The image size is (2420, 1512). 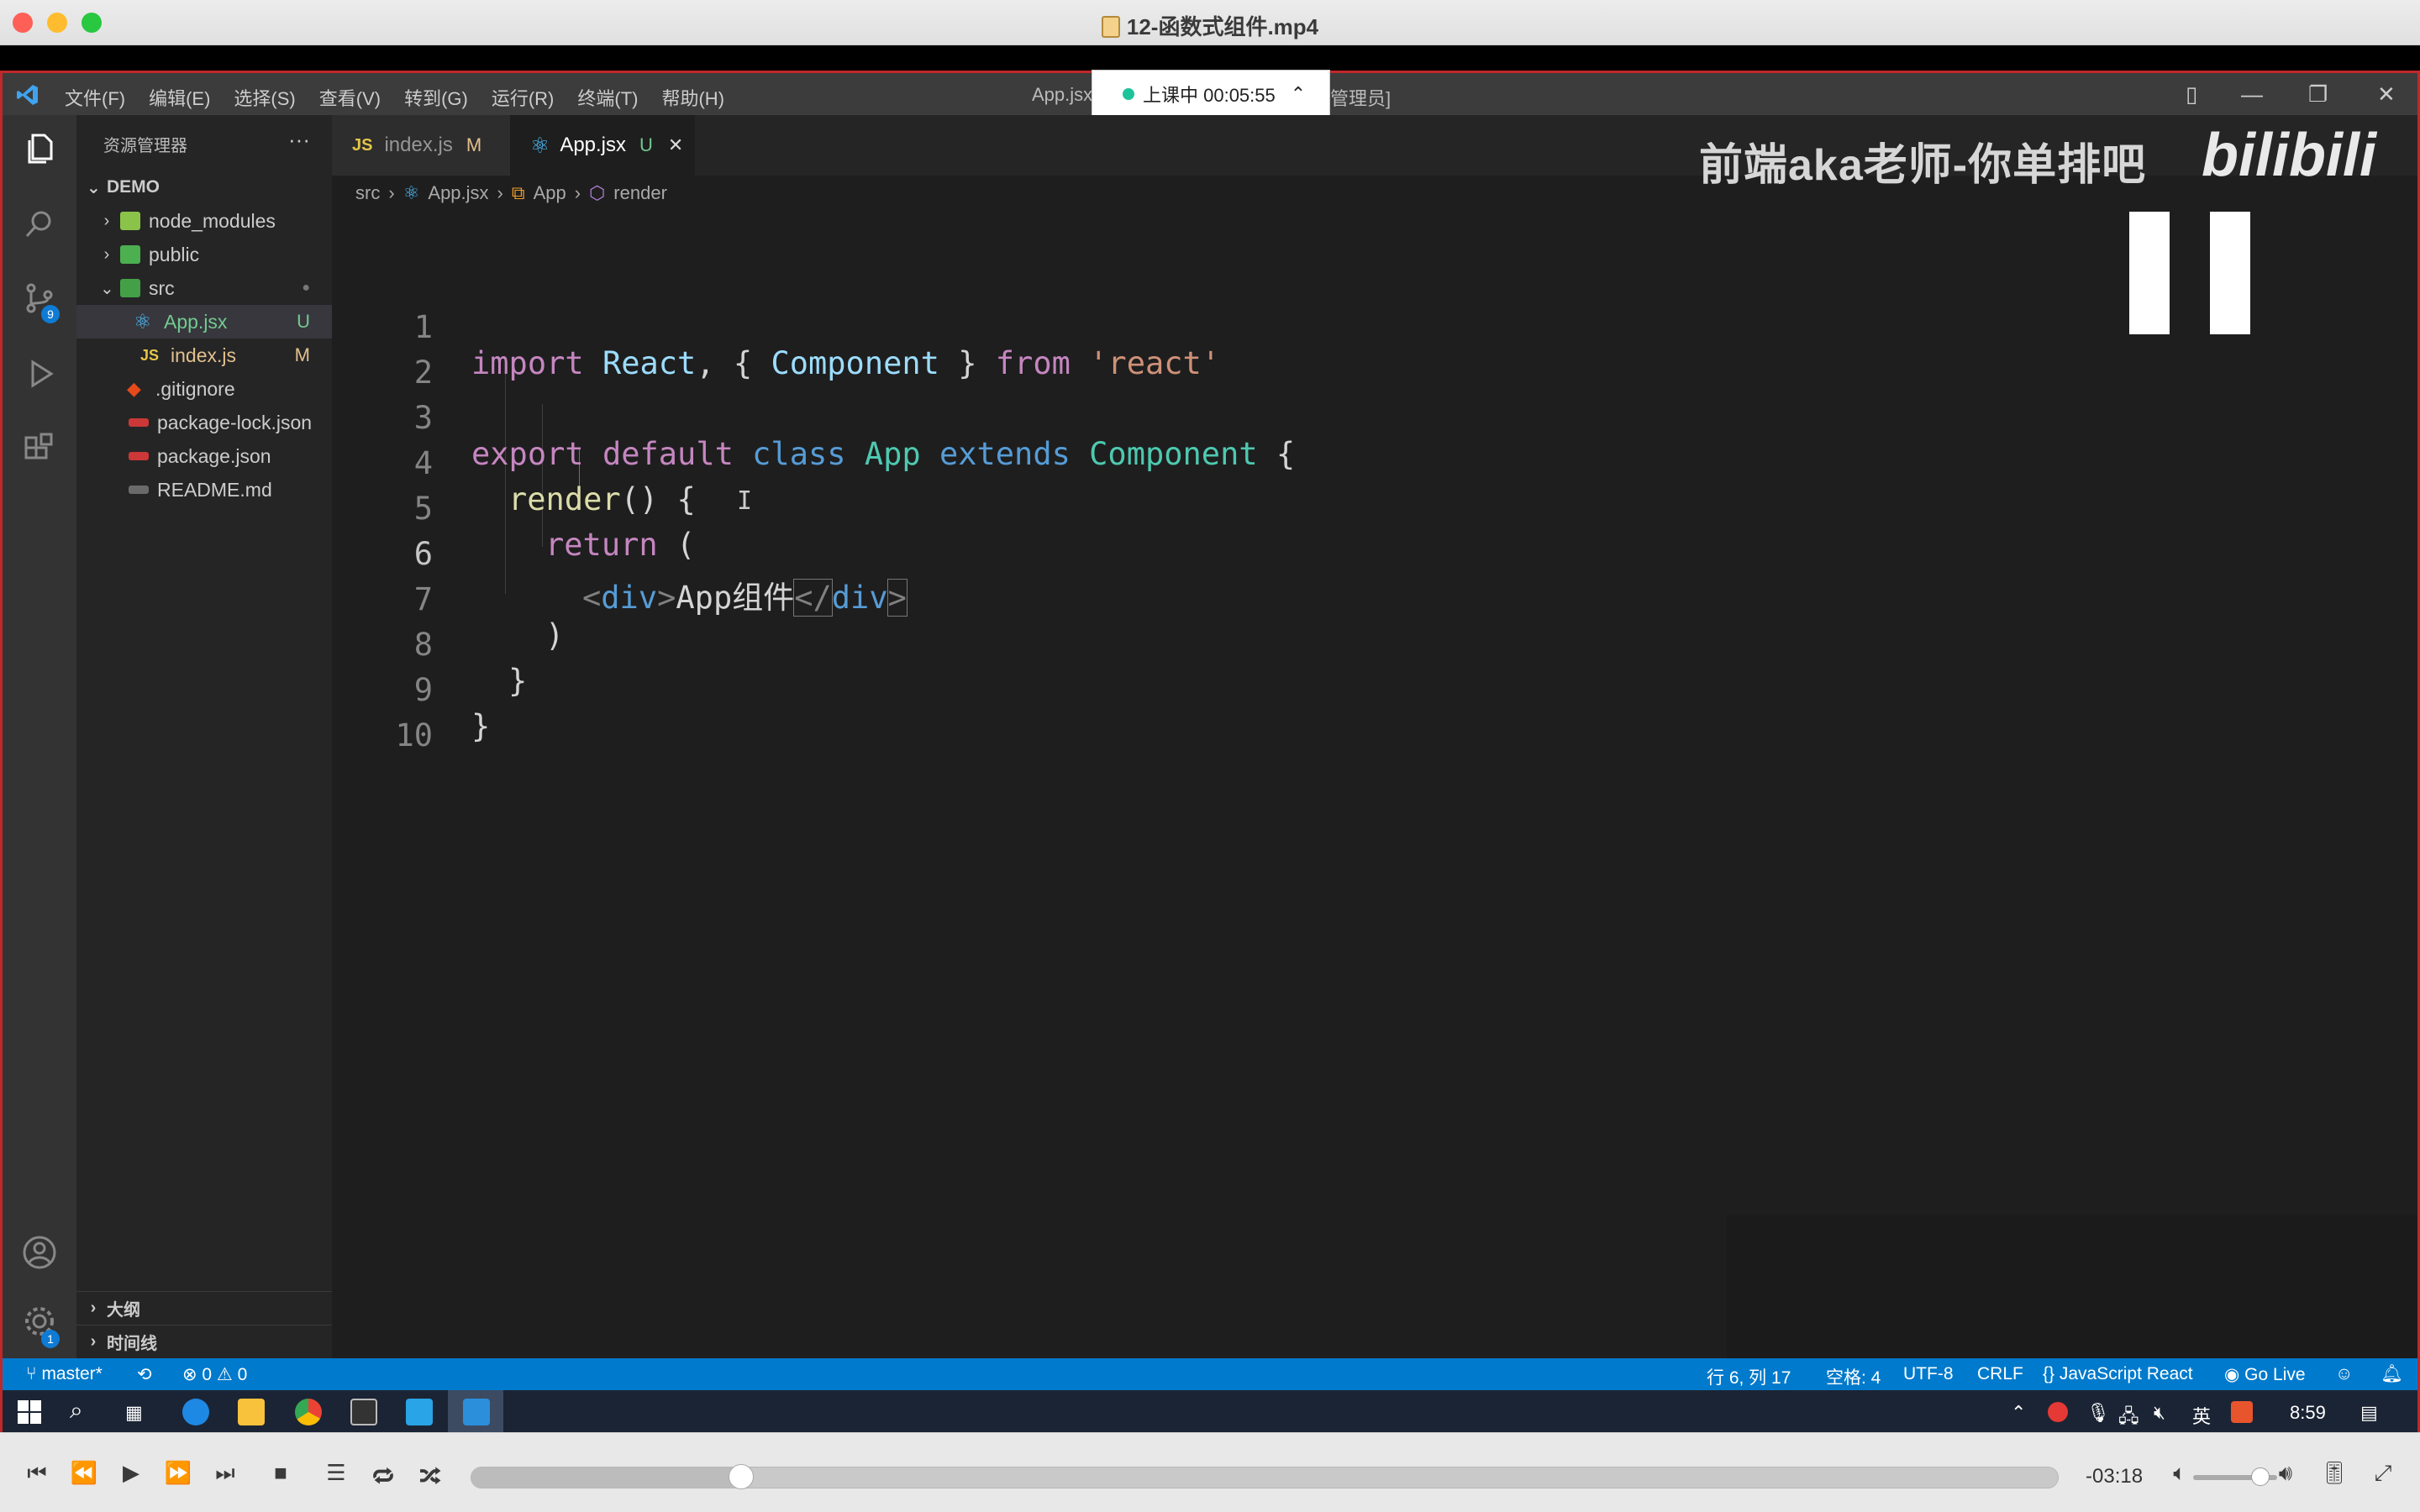 I want to click on menu-go: 转到(G), so click(x=436, y=97).